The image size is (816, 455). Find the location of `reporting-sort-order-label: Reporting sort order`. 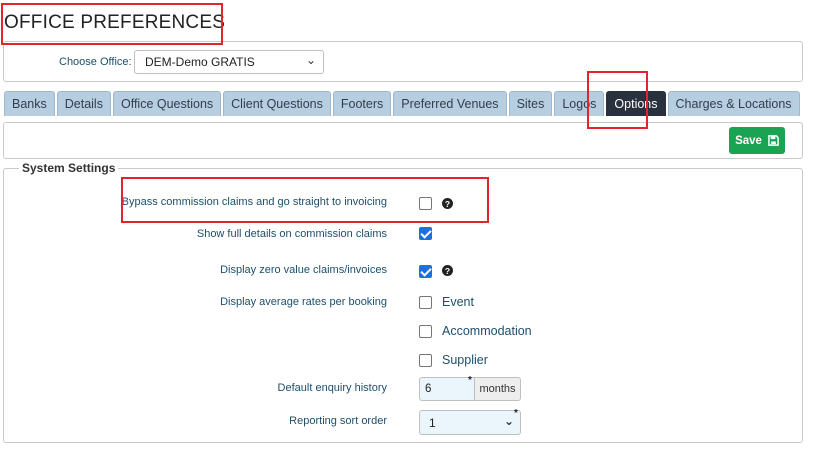

reporting-sort-order-label: Reporting sort order is located at coordinates (338, 421).